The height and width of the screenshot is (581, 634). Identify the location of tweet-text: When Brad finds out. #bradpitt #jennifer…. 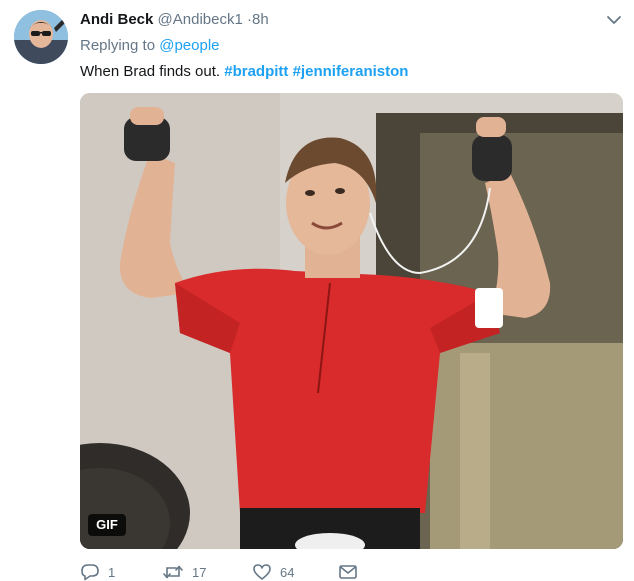
(244, 71).